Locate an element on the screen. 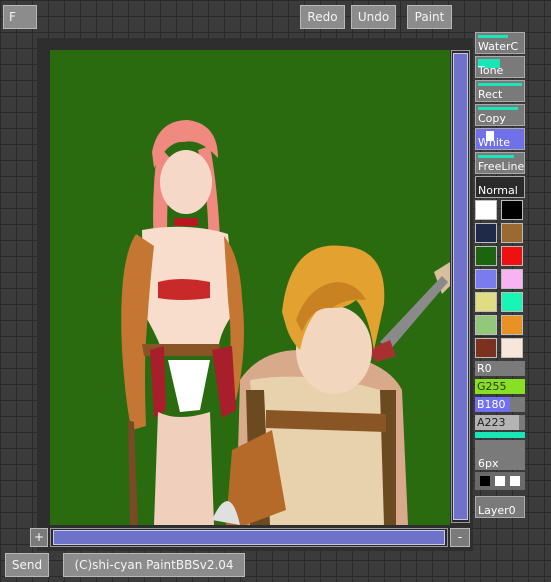  tool-label: Rect is located at coordinates (490, 94).